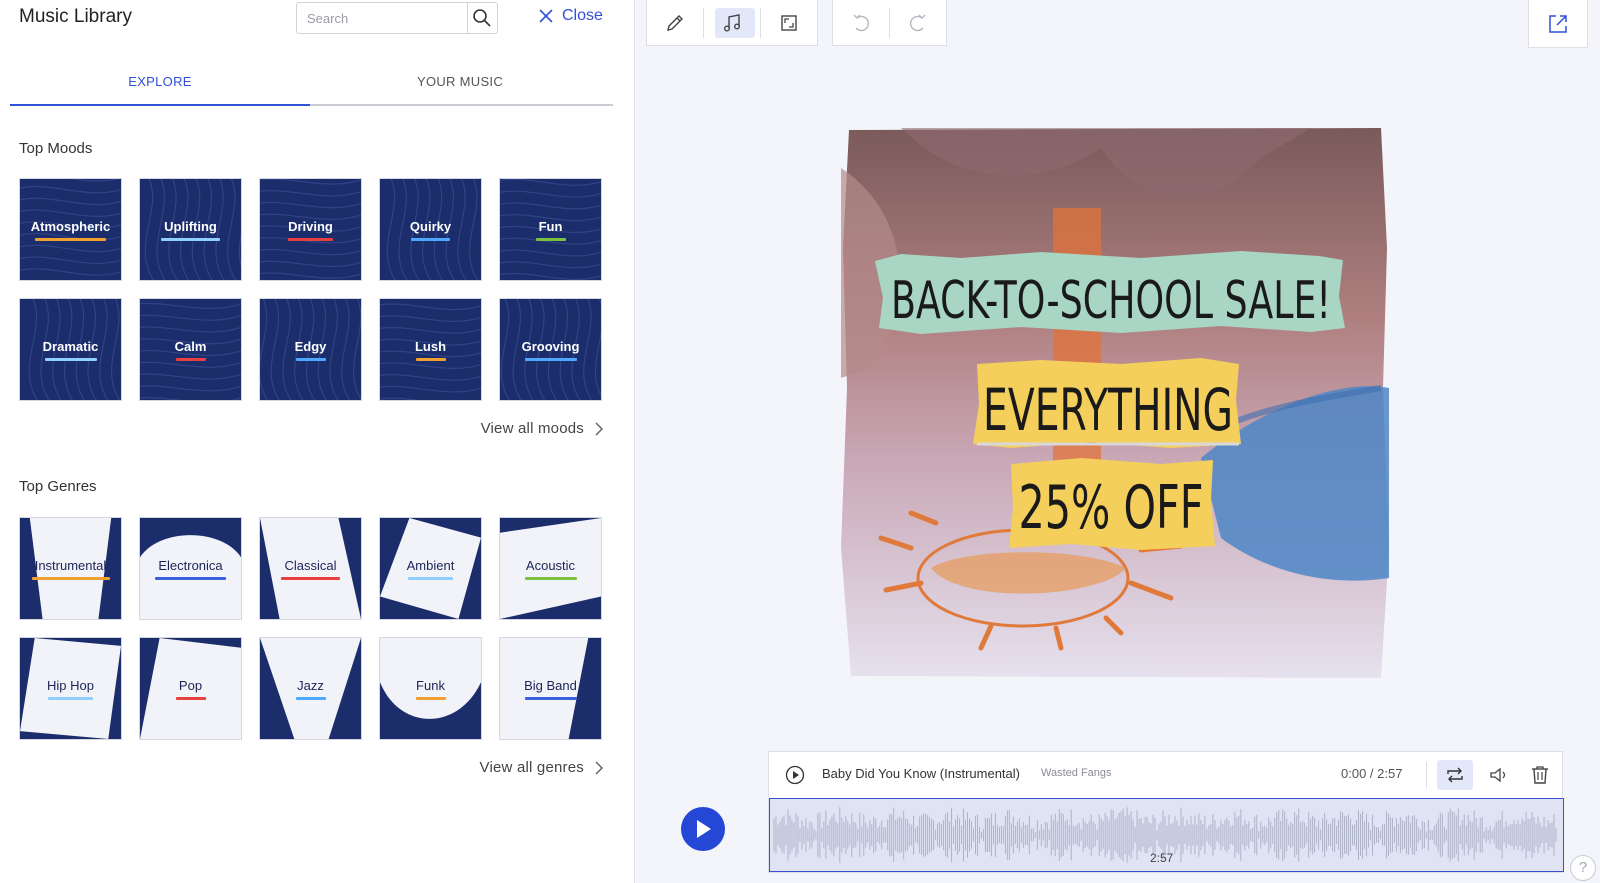  I want to click on play-icon, so click(704, 829).